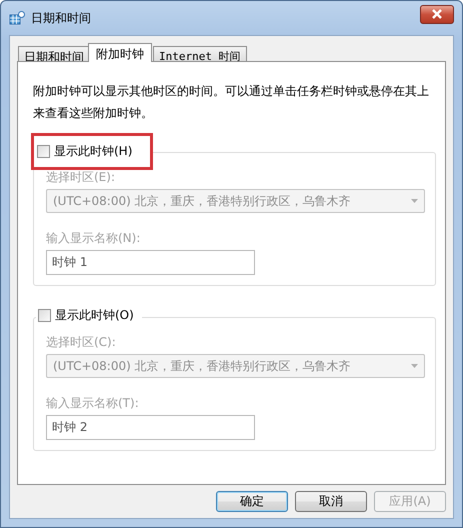 The width and height of the screenshot is (463, 528). I want to click on tab: Internet 时间, so click(200, 53).